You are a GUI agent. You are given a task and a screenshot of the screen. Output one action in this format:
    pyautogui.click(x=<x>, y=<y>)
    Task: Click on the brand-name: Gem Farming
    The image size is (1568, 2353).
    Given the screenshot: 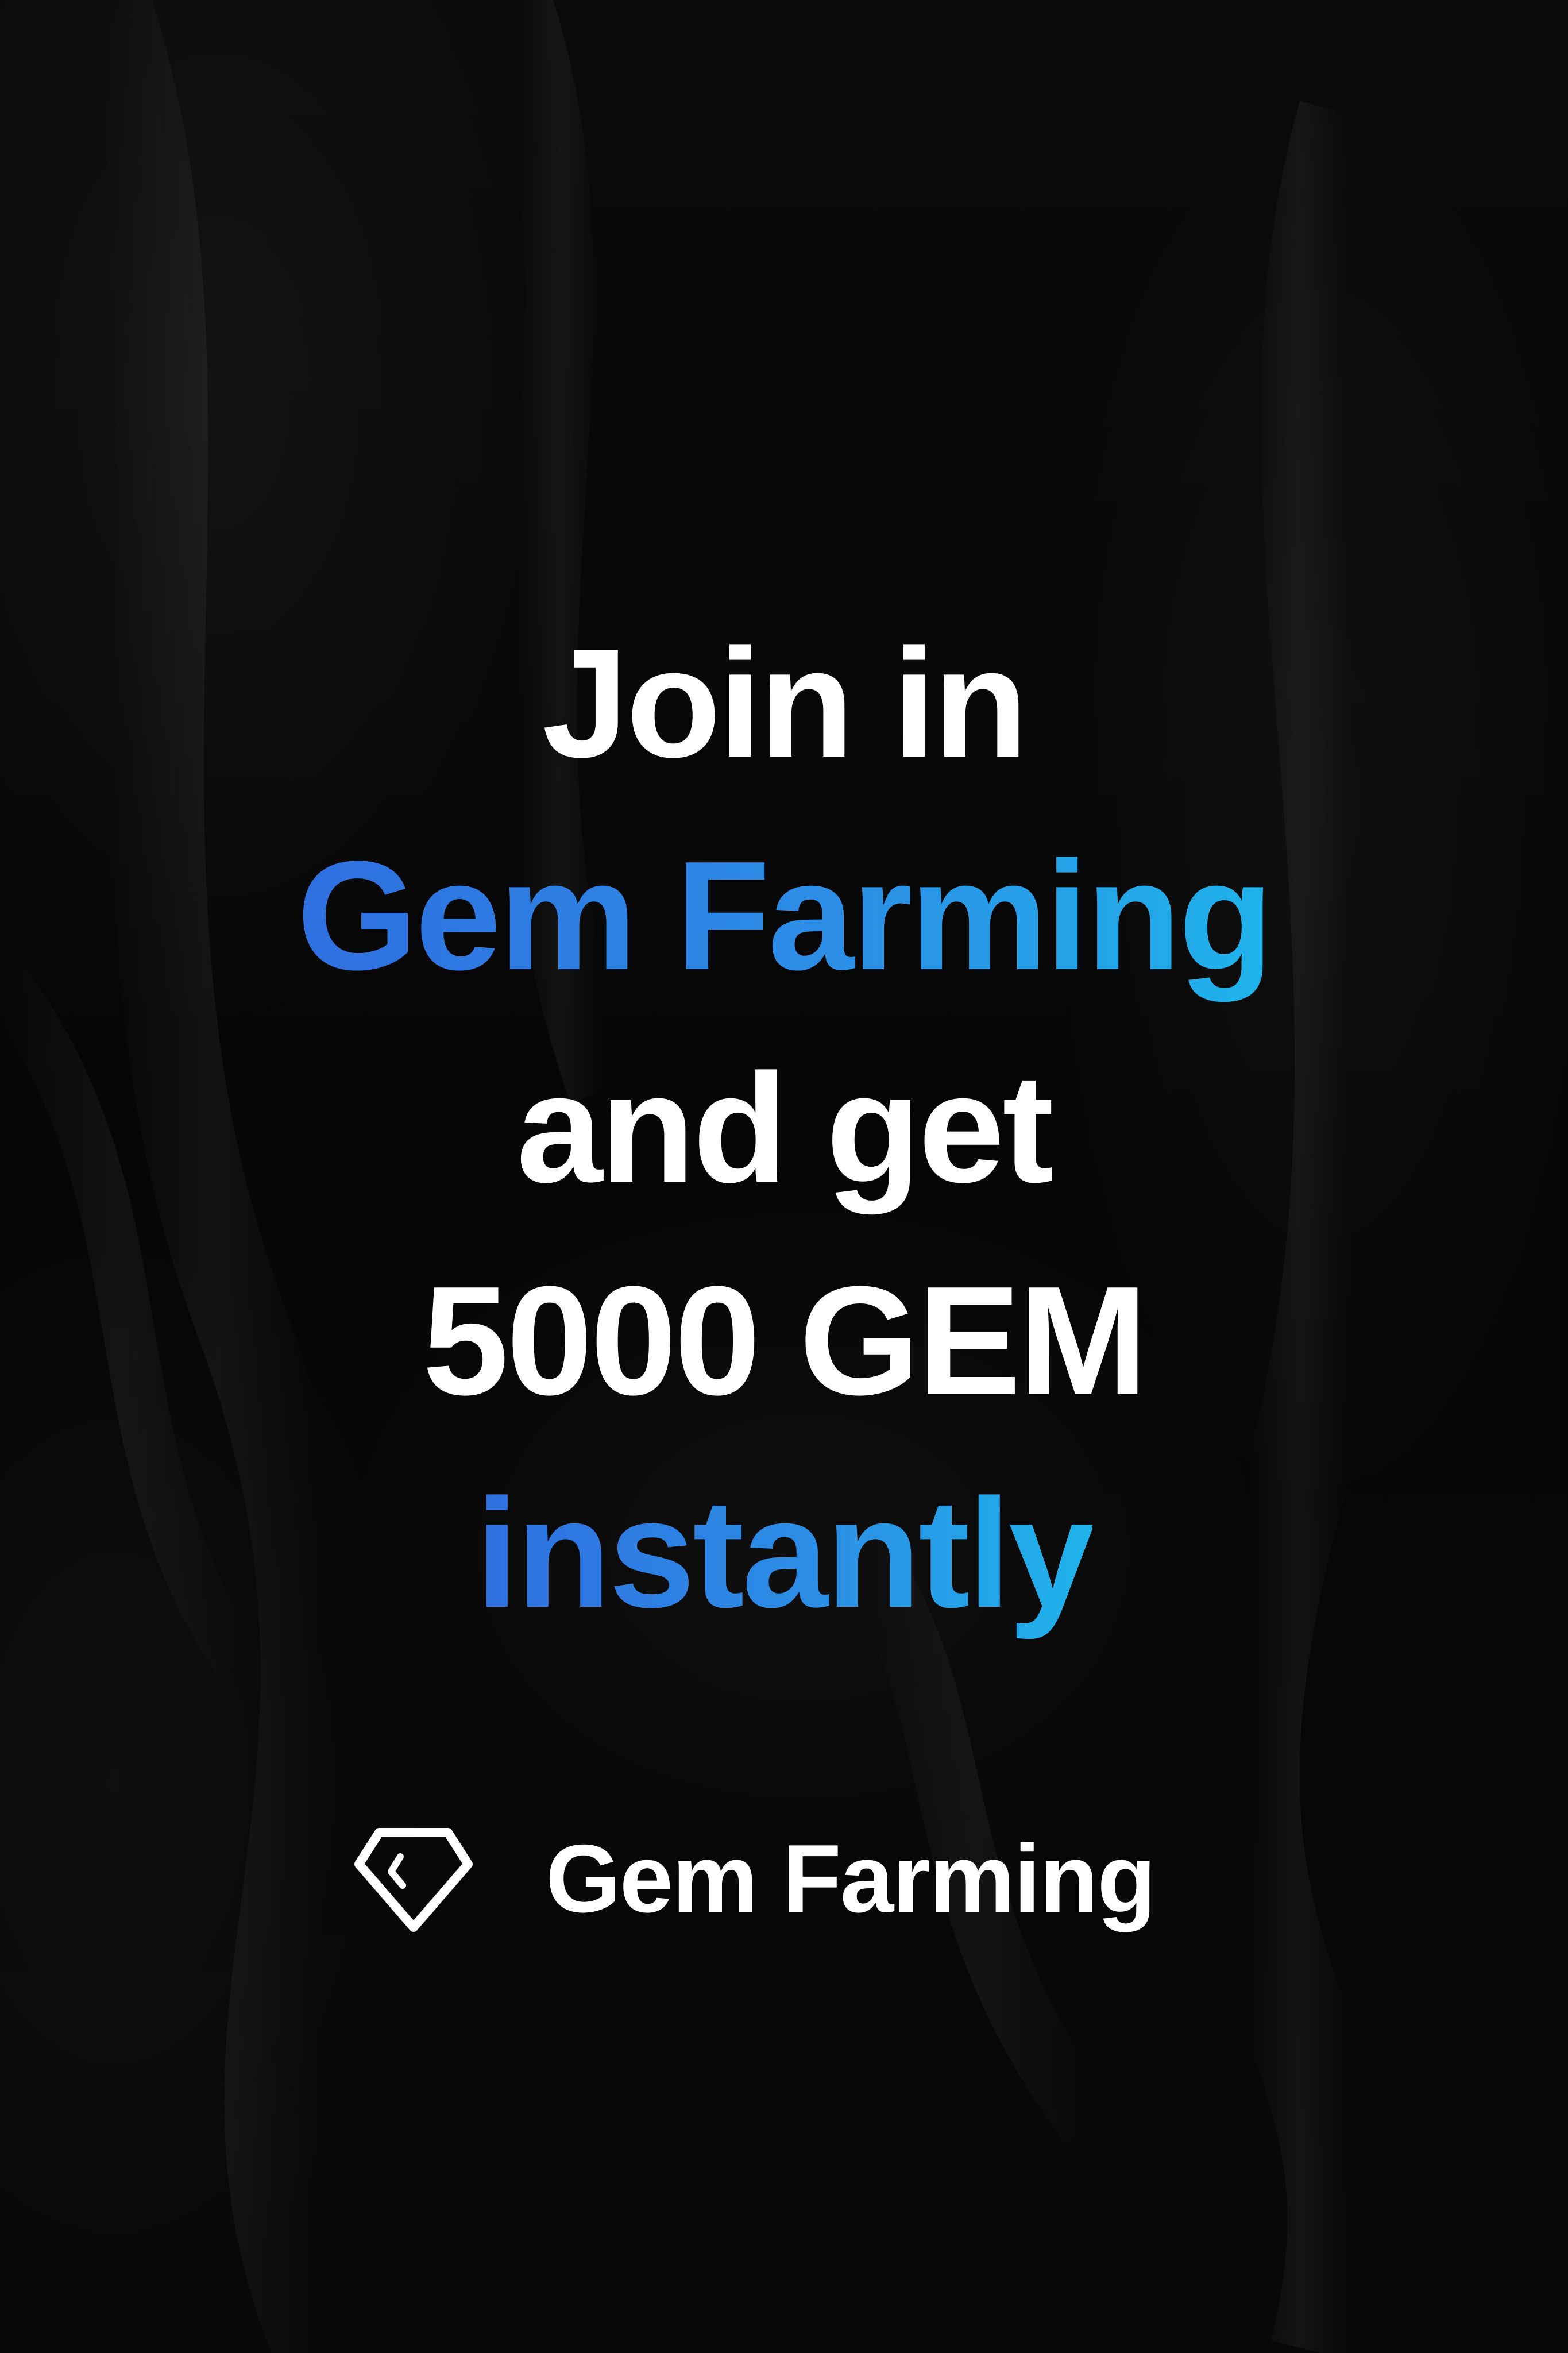 What is the action you would take?
    pyautogui.click(x=851, y=1878)
    